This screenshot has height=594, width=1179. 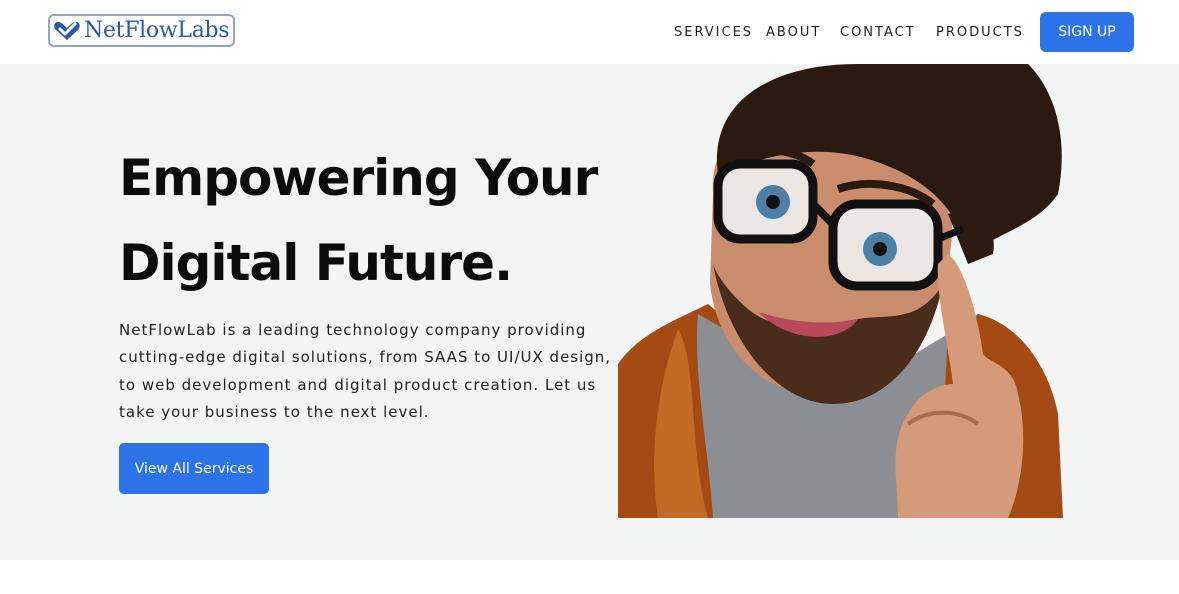 What do you see at coordinates (589, 577) in the screenshot?
I see `page-bottom-strip` at bounding box center [589, 577].